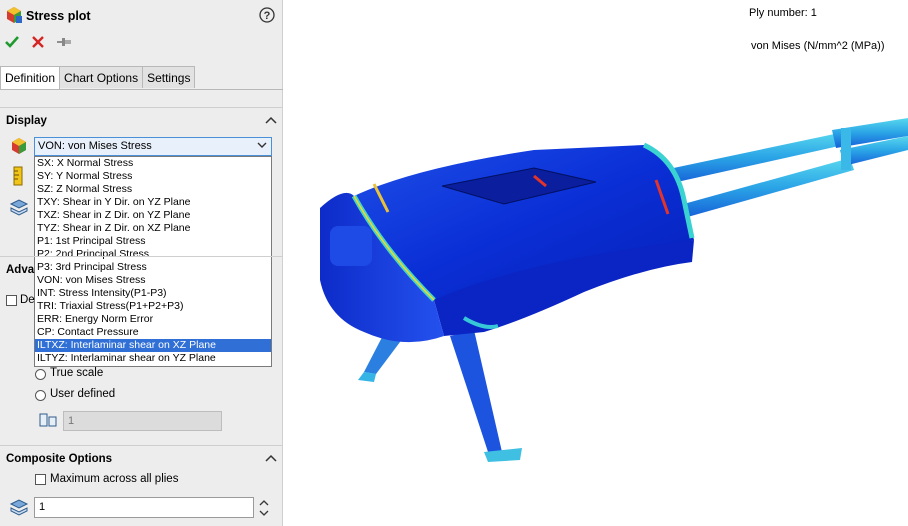 This screenshot has height=526, width=908. I want to click on ply-spinner, so click(264, 508).